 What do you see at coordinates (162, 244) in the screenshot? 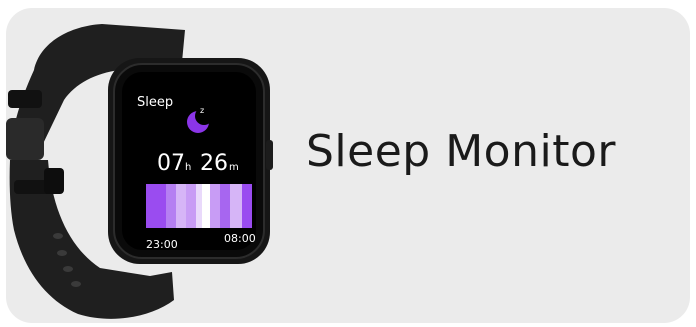
I see `sleep-start-time: 23:00` at bounding box center [162, 244].